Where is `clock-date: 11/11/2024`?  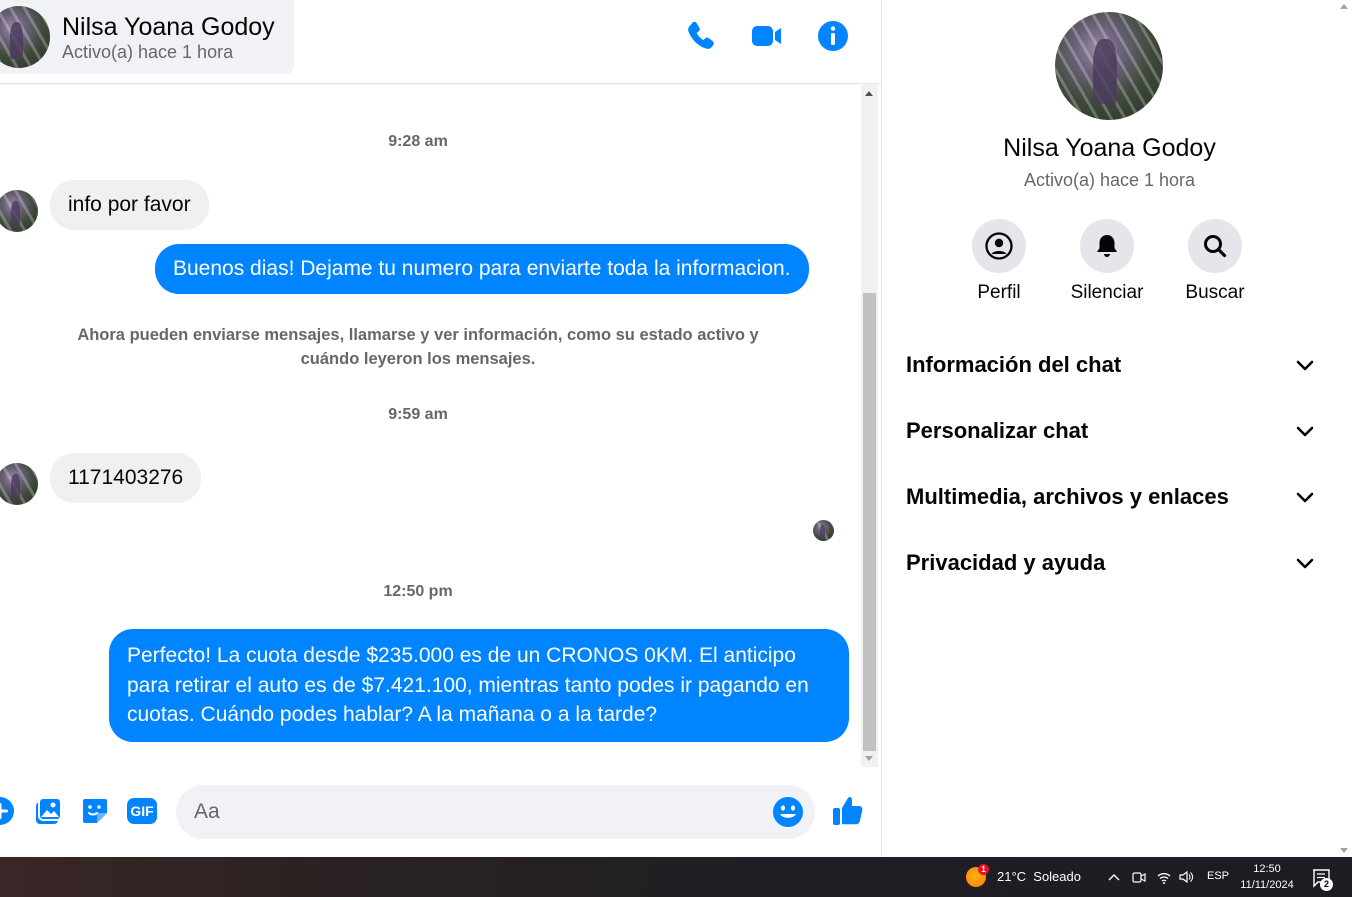
clock-date: 11/11/2024 is located at coordinates (1267, 885).